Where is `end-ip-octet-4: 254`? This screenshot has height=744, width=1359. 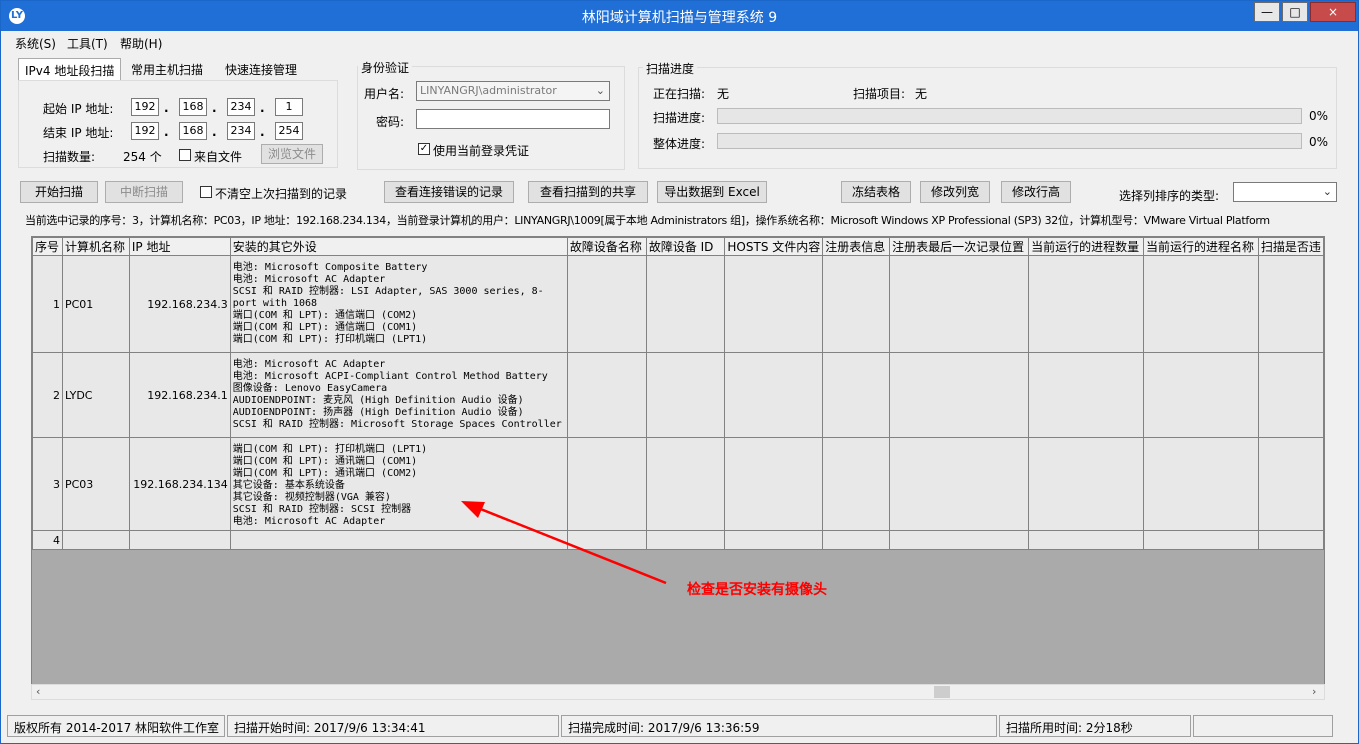 end-ip-octet-4: 254 is located at coordinates (289, 131).